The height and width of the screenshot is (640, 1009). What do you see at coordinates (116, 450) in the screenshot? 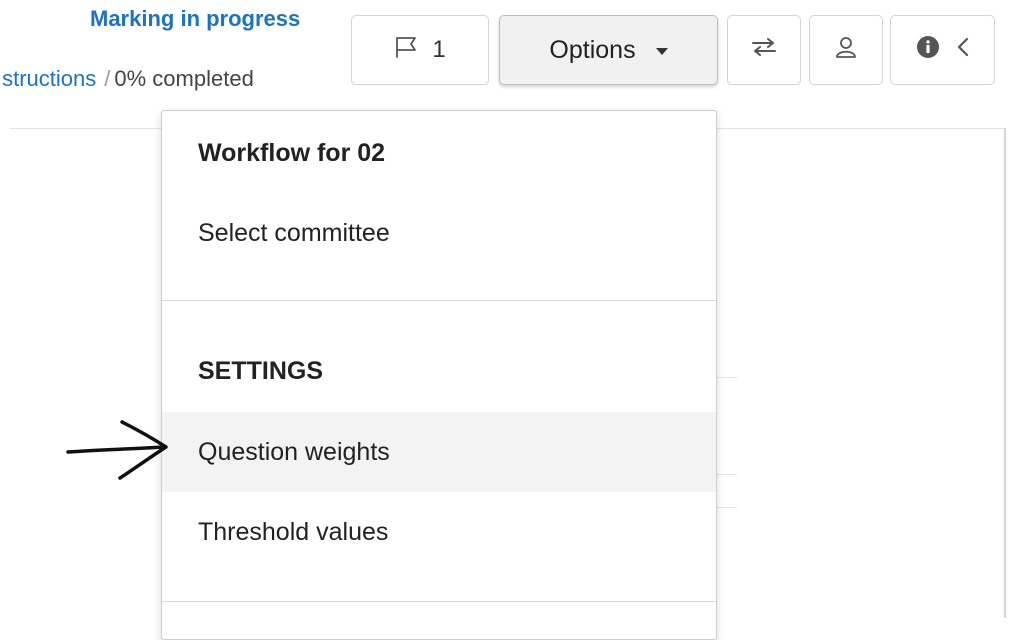
I see `hand-drawn-arrow-icon` at bounding box center [116, 450].